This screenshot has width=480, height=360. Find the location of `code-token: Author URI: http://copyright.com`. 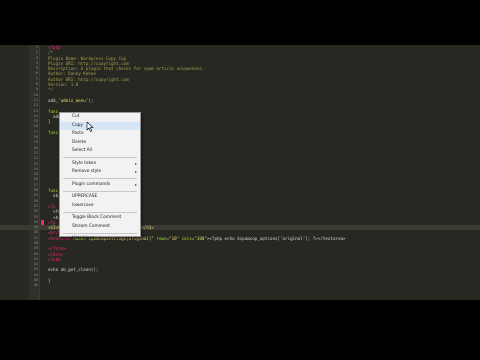

code-token: Author URI: http://copyright.com is located at coordinates (88, 79).